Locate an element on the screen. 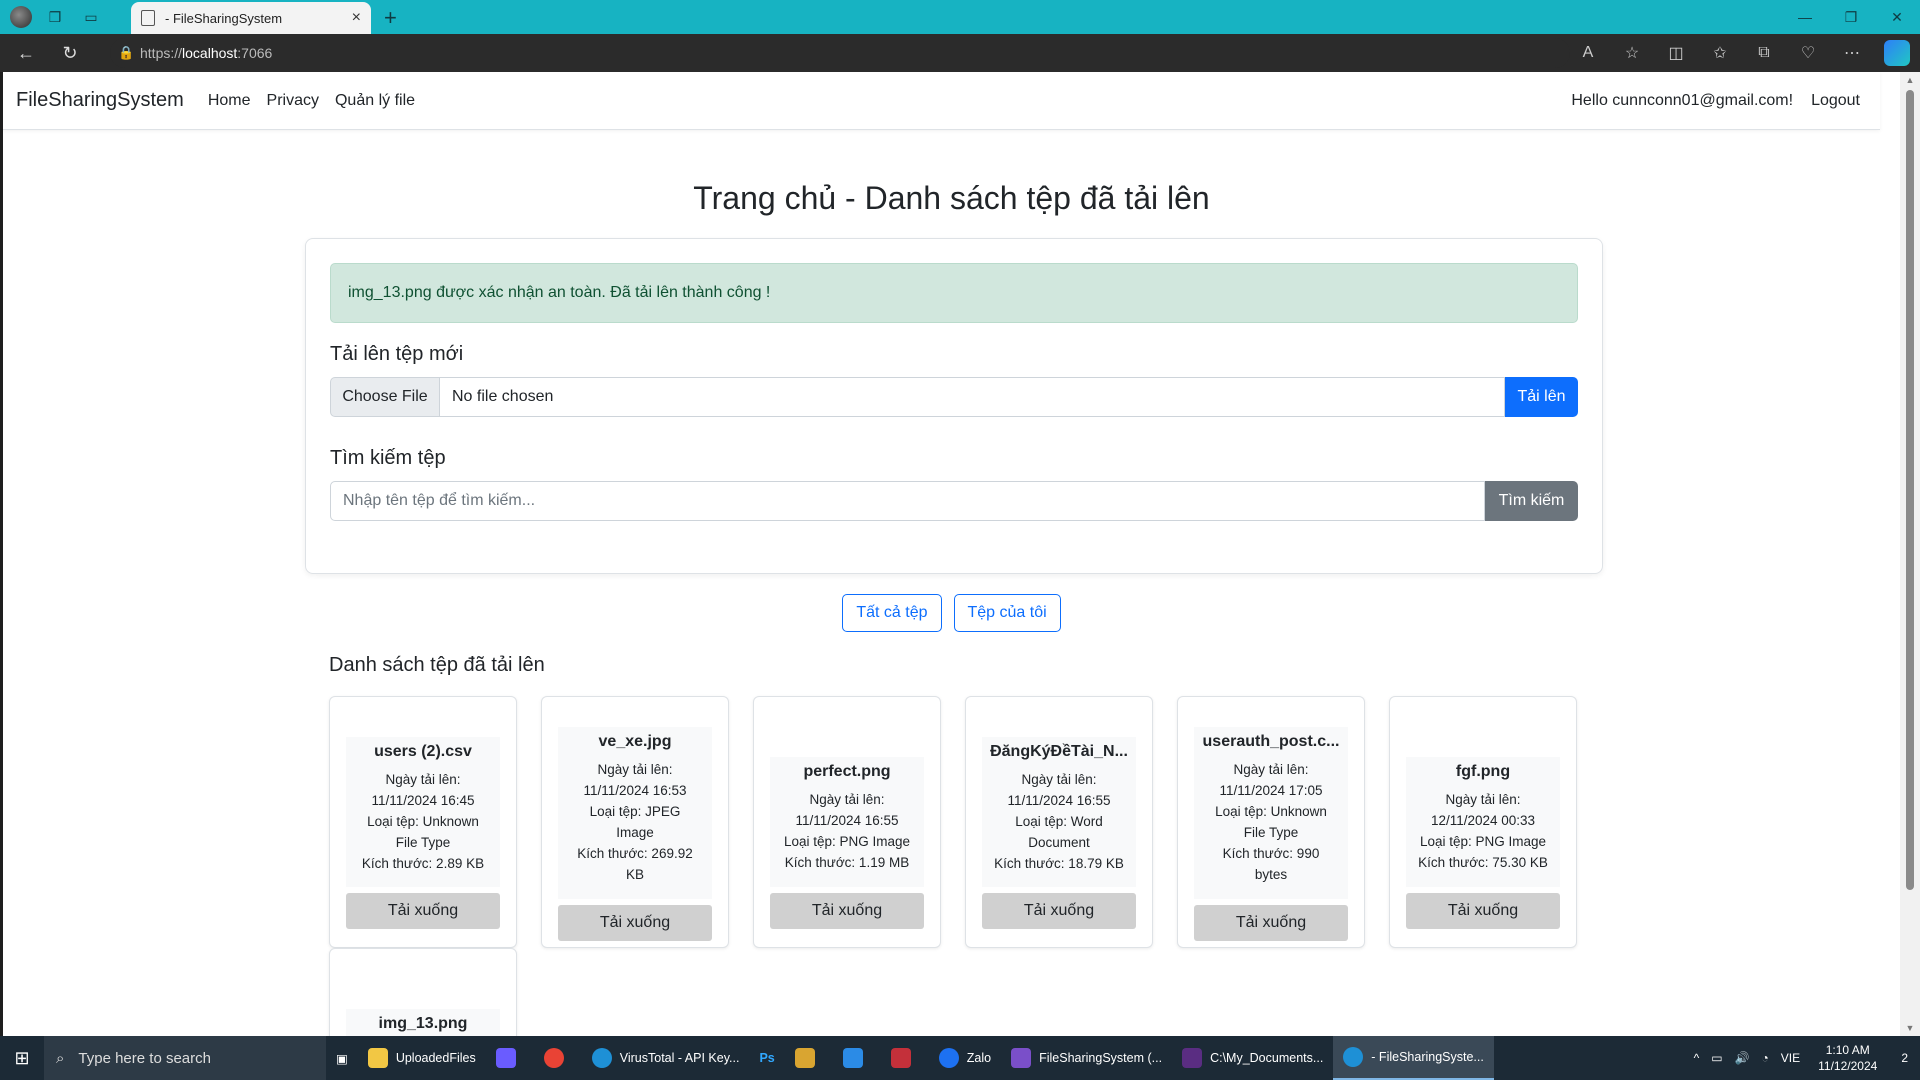  taskbar-search: ⌕ Type here to search is located at coordinates (185, 1058).